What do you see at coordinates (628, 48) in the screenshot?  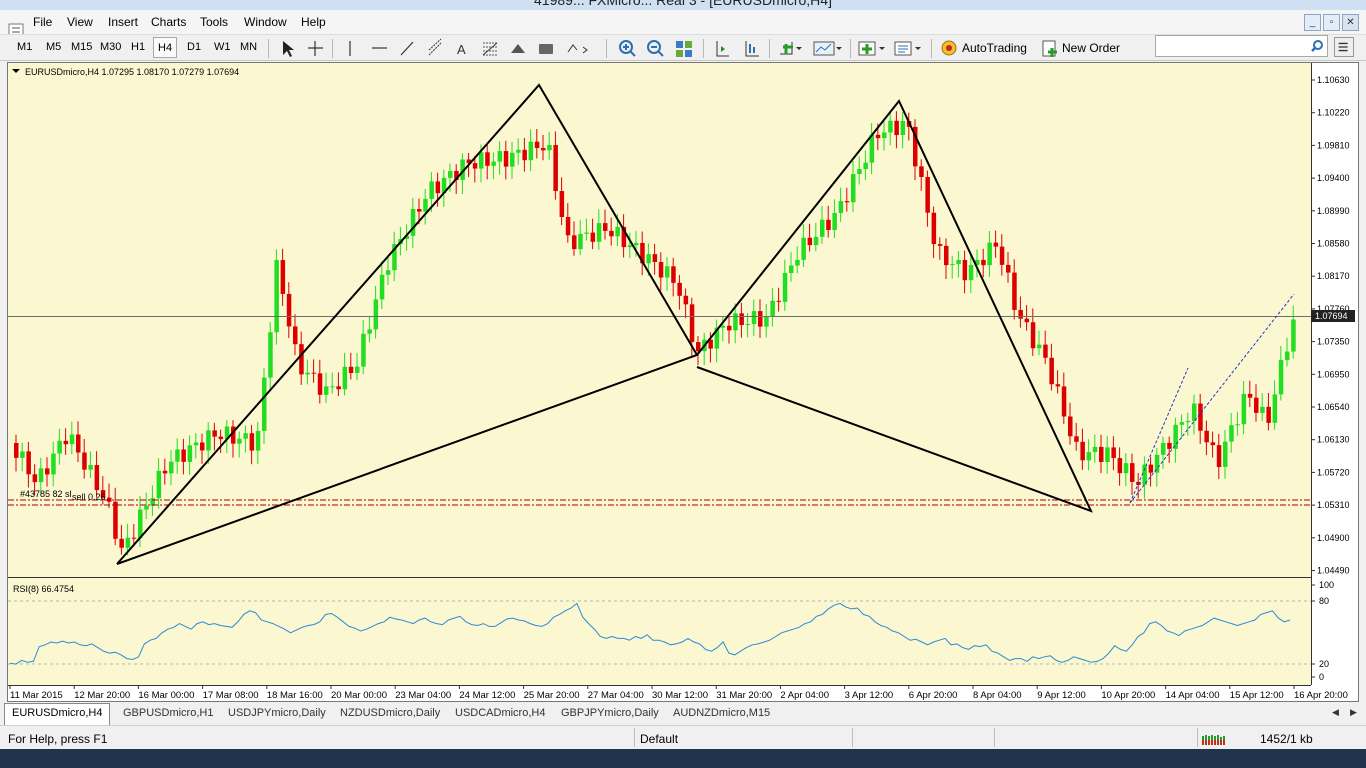 I see `zoom-in-icon` at bounding box center [628, 48].